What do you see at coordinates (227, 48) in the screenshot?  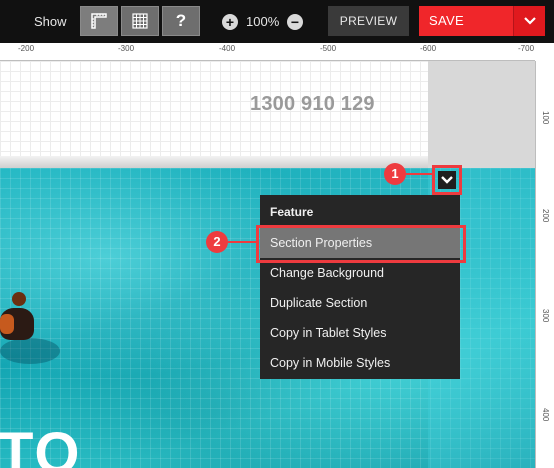 I see `ruler-tick: -400` at bounding box center [227, 48].